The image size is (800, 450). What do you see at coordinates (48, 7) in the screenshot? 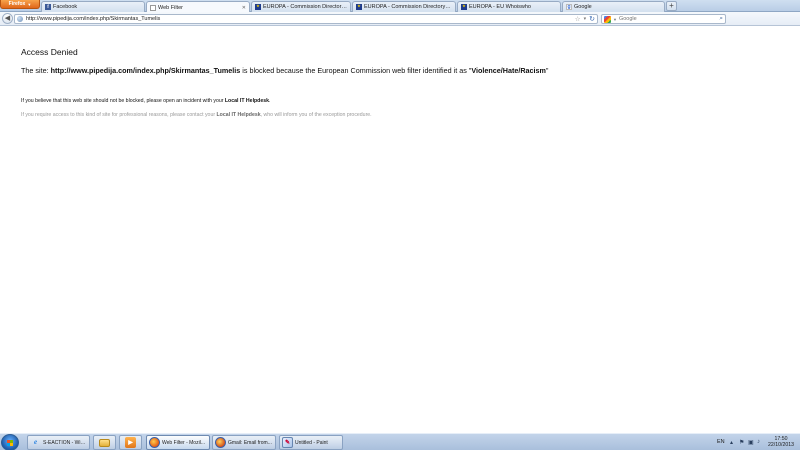
I see `facebook-icon: f` at bounding box center [48, 7].